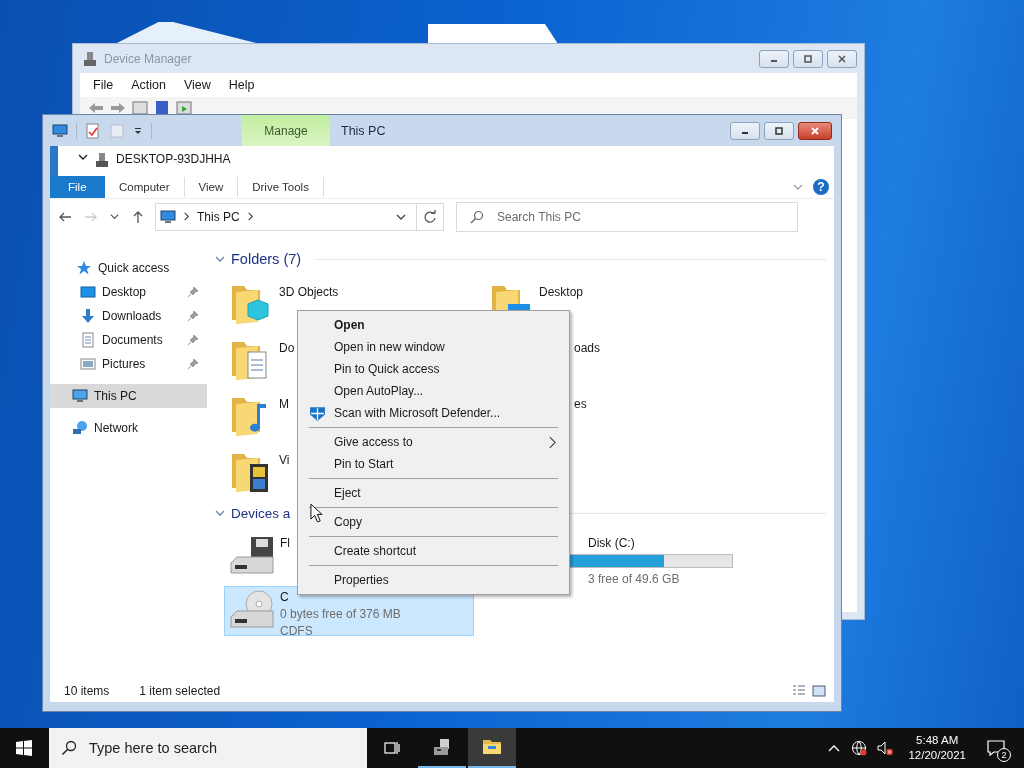 The image size is (1024, 768). What do you see at coordinates (634, 579) in the screenshot?
I see `drive-free-space: 3 free of 49.6 GB` at bounding box center [634, 579].